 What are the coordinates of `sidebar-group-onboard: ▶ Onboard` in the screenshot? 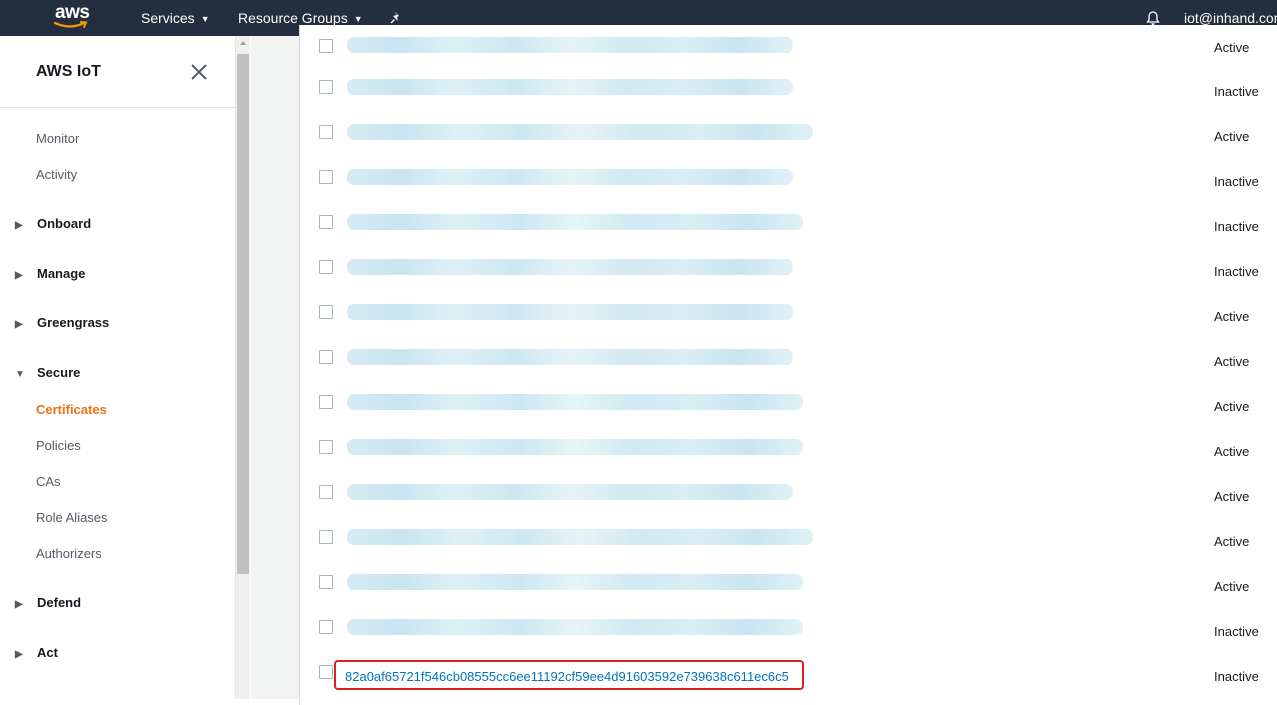 It's located at (53, 223).